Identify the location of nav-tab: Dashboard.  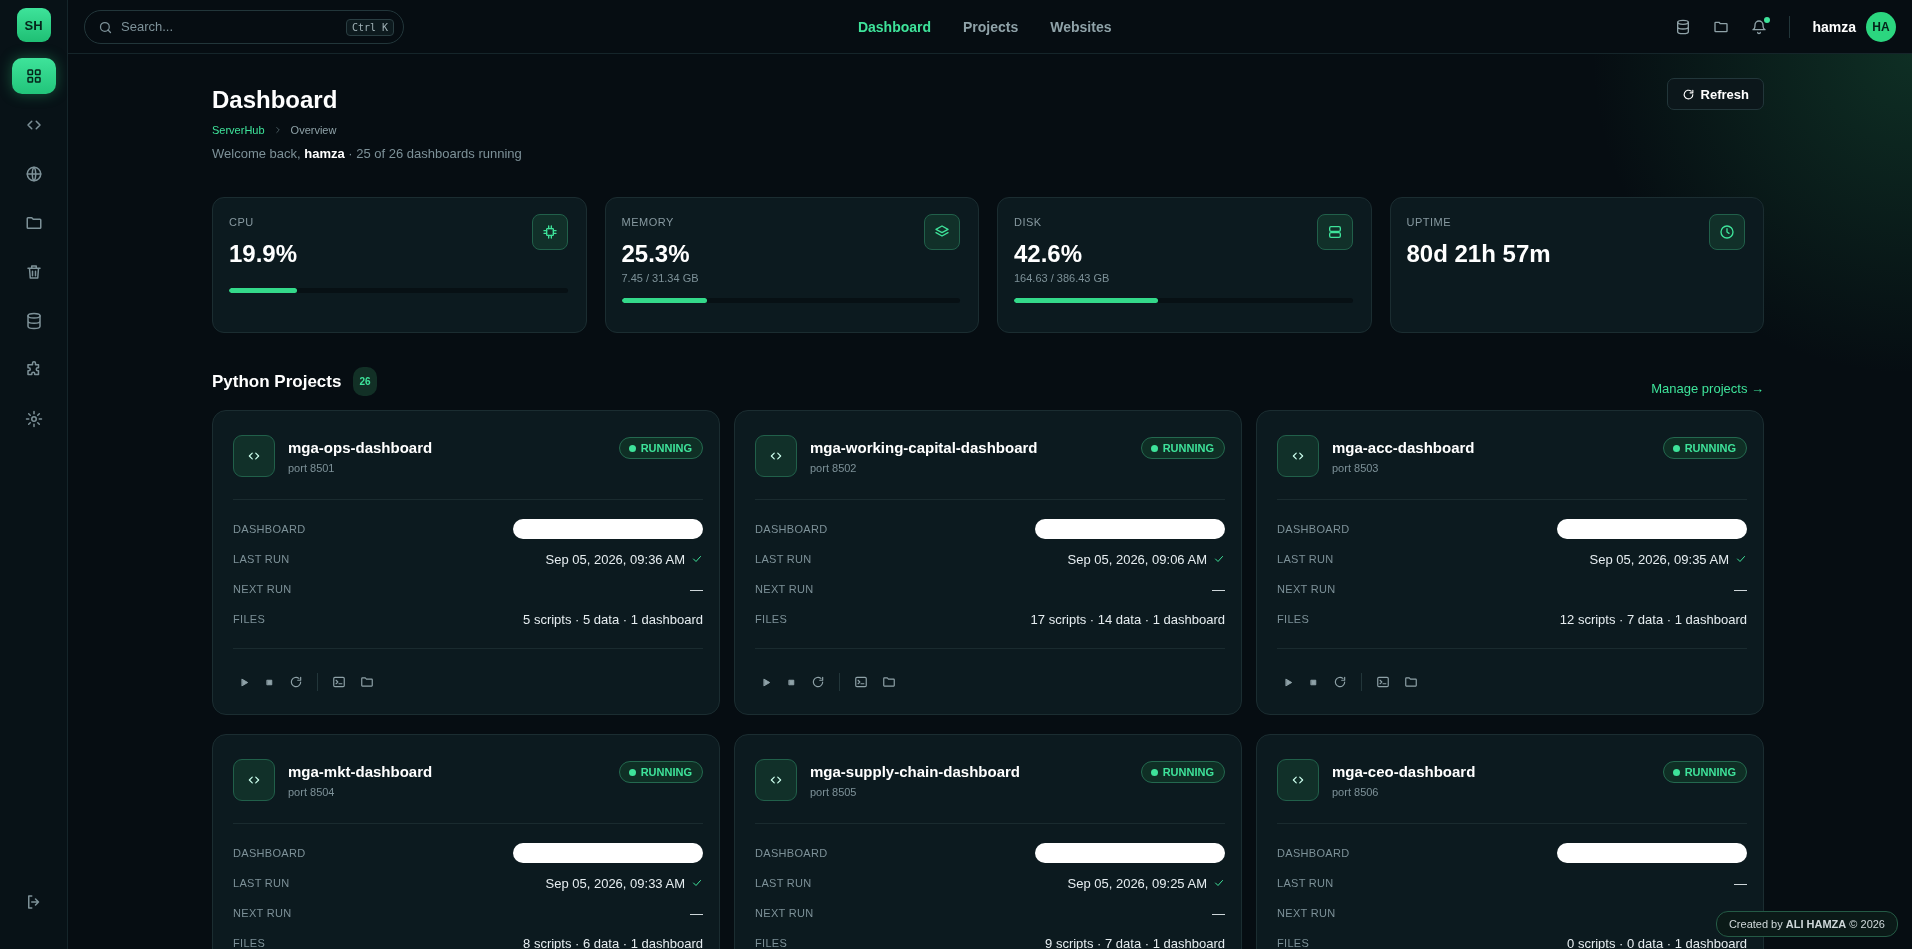
(894, 26).